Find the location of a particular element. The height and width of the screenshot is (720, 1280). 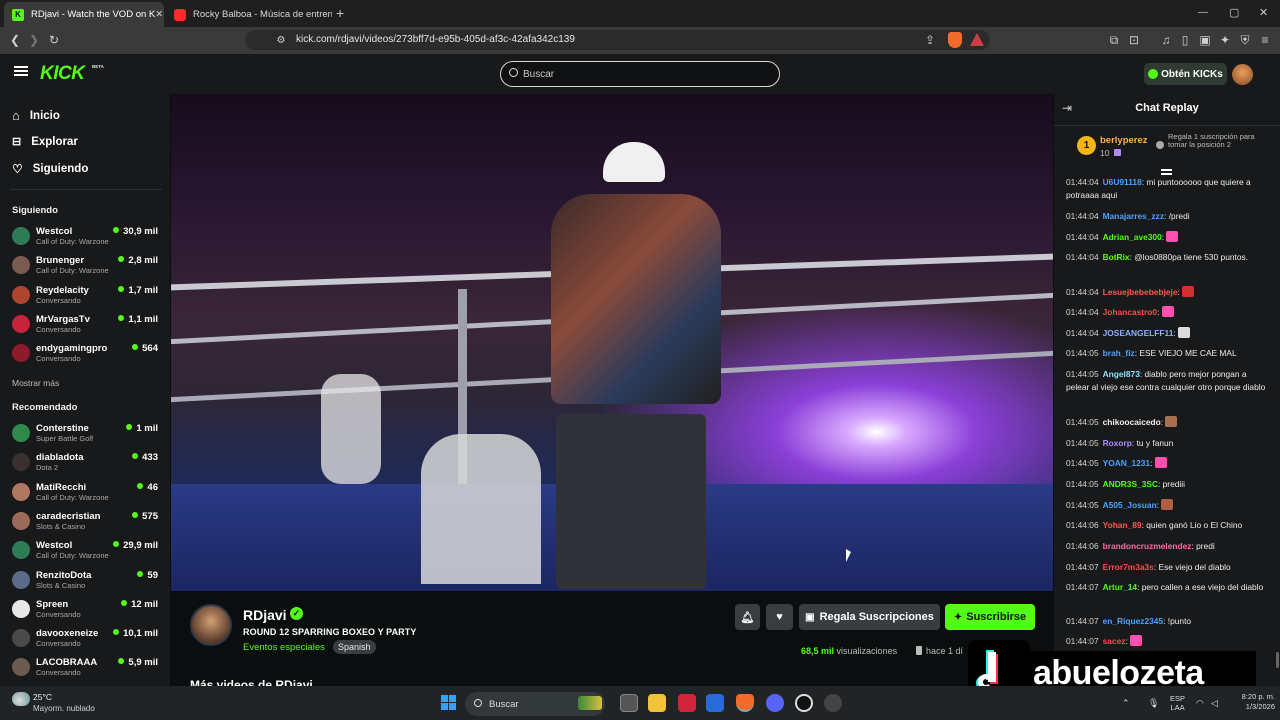

sidebar-channel: MrVargasTv Conversando 1,1 mil is located at coordinates (86, 327).